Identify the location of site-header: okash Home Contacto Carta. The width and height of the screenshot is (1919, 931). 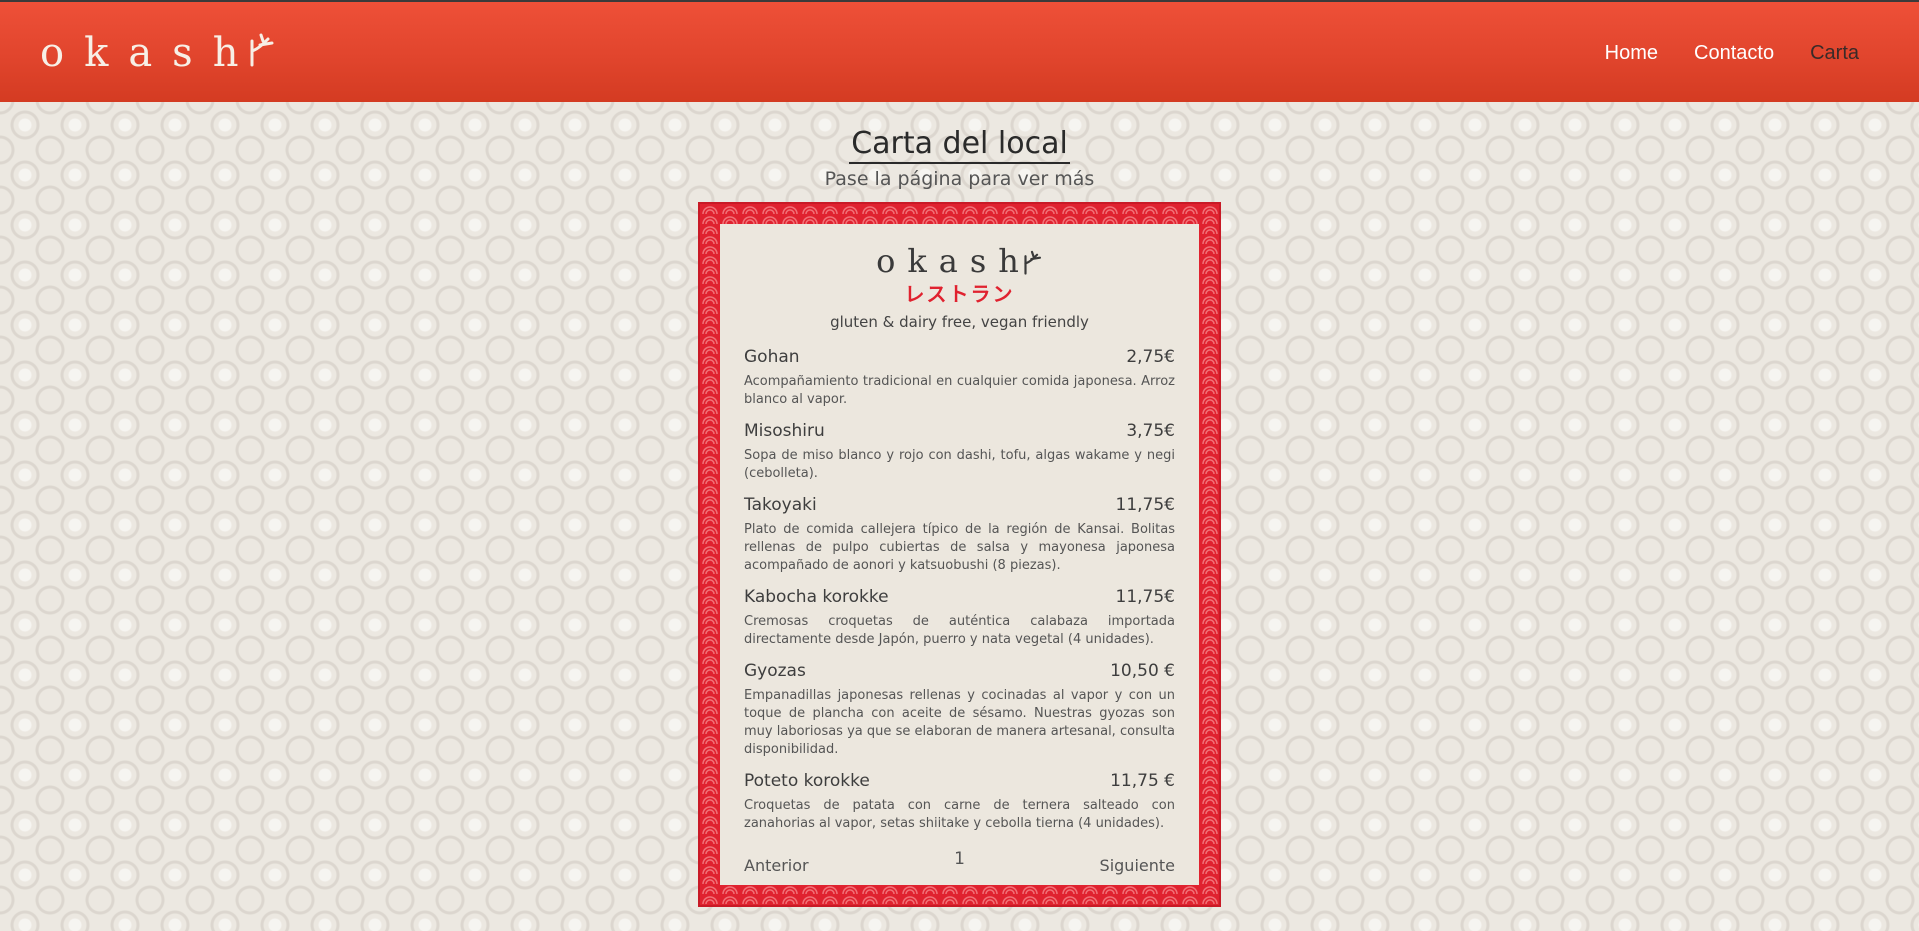
(959, 51).